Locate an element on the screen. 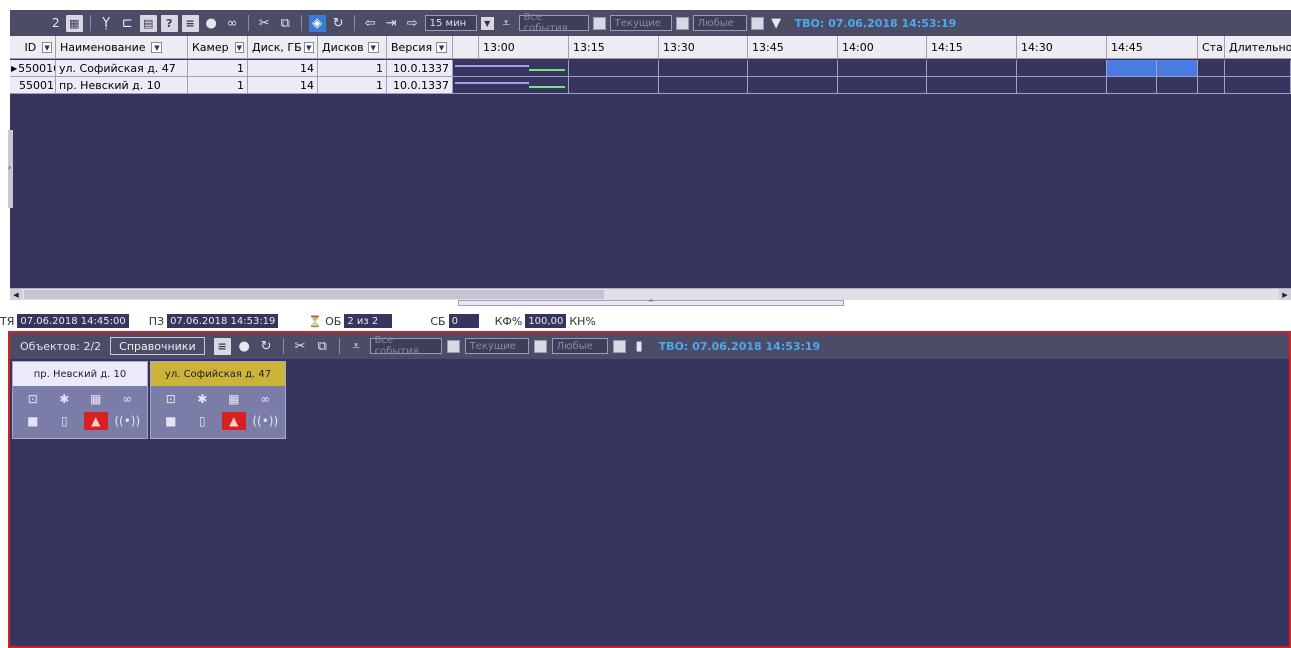 Image resolution: width=1291 pixels, height=648 pixels. row-id: 550017 is located at coordinates (33, 85).